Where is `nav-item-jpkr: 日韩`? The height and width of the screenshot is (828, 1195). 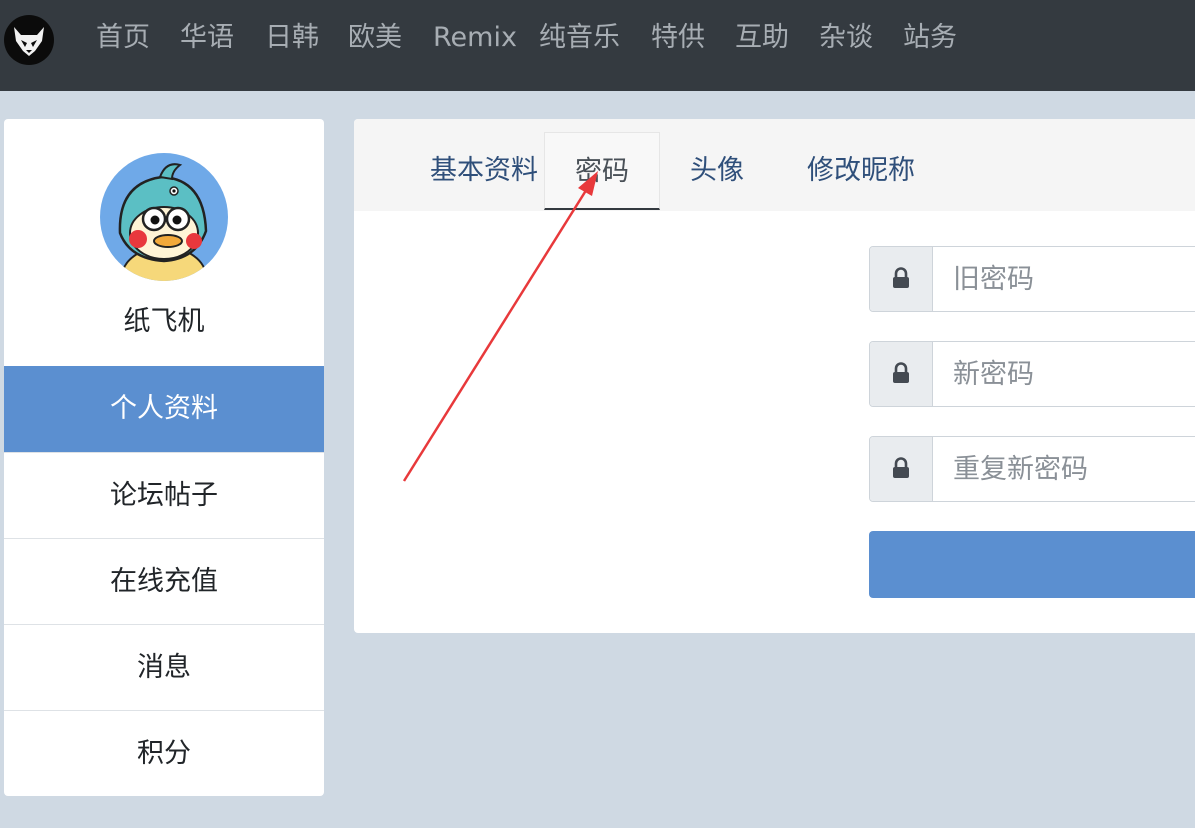 nav-item-jpkr: 日韩 is located at coordinates (292, 38).